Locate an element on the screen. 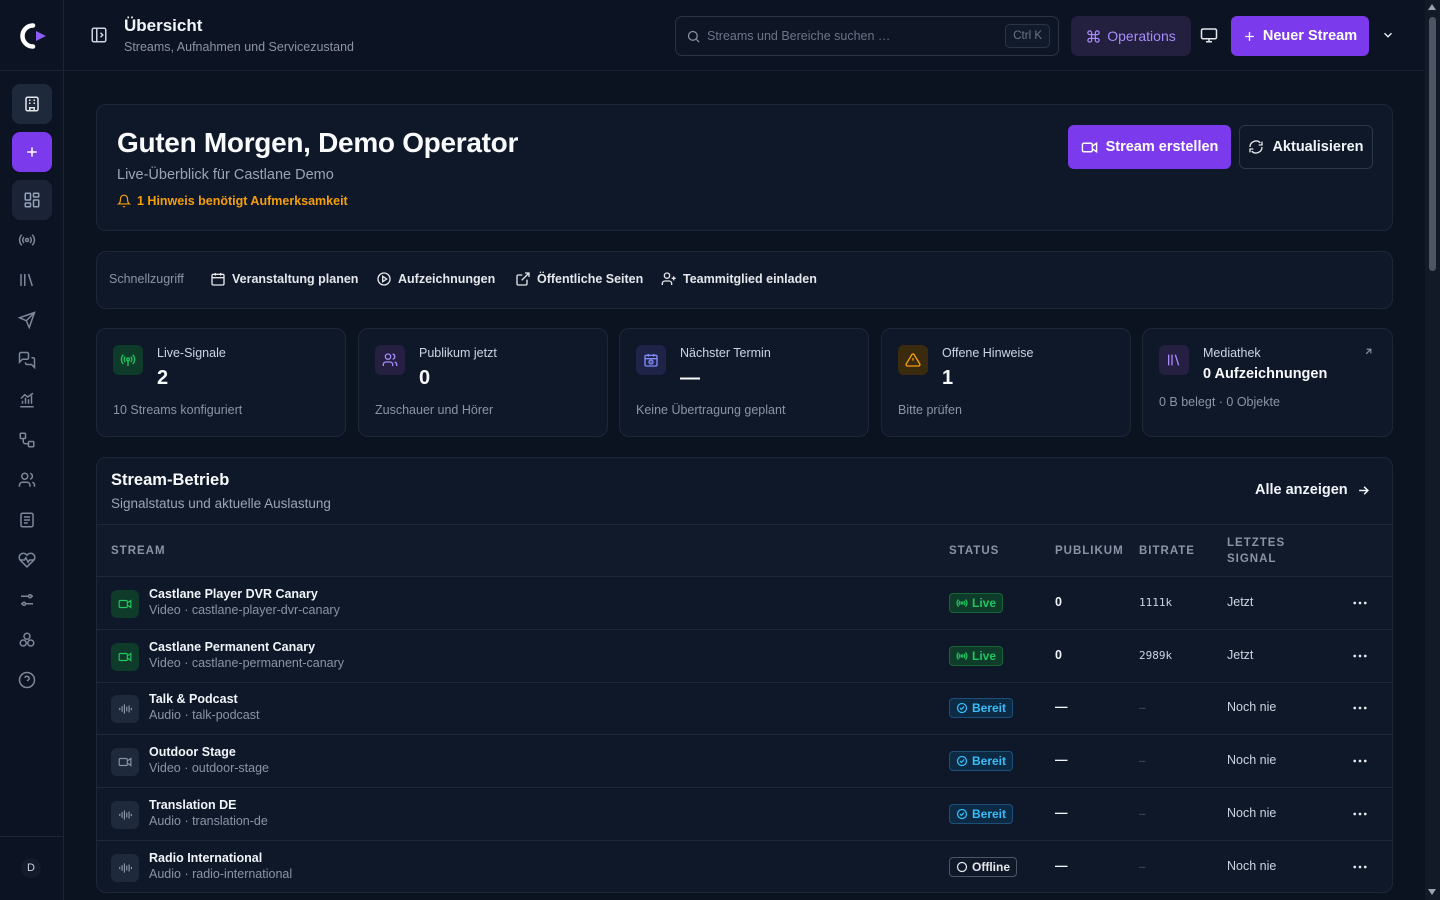  nav-broadcast is located at coordinates (27, 240).